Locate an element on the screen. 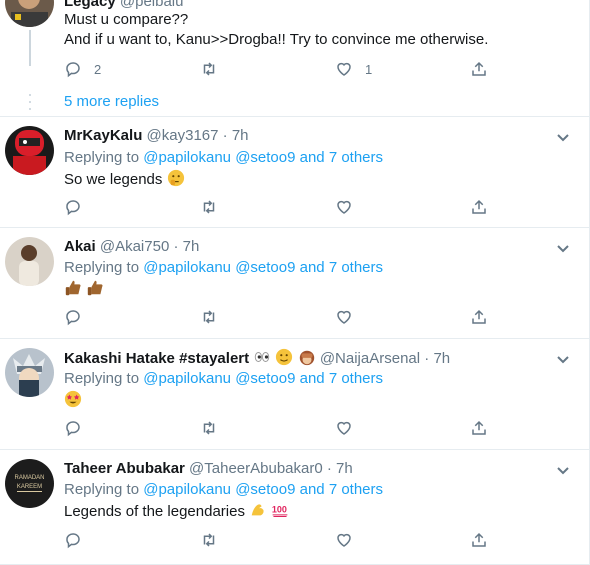 This screenshot has height=565, width=590. tweet-text: So we legends is located at coordinates (124, 179).